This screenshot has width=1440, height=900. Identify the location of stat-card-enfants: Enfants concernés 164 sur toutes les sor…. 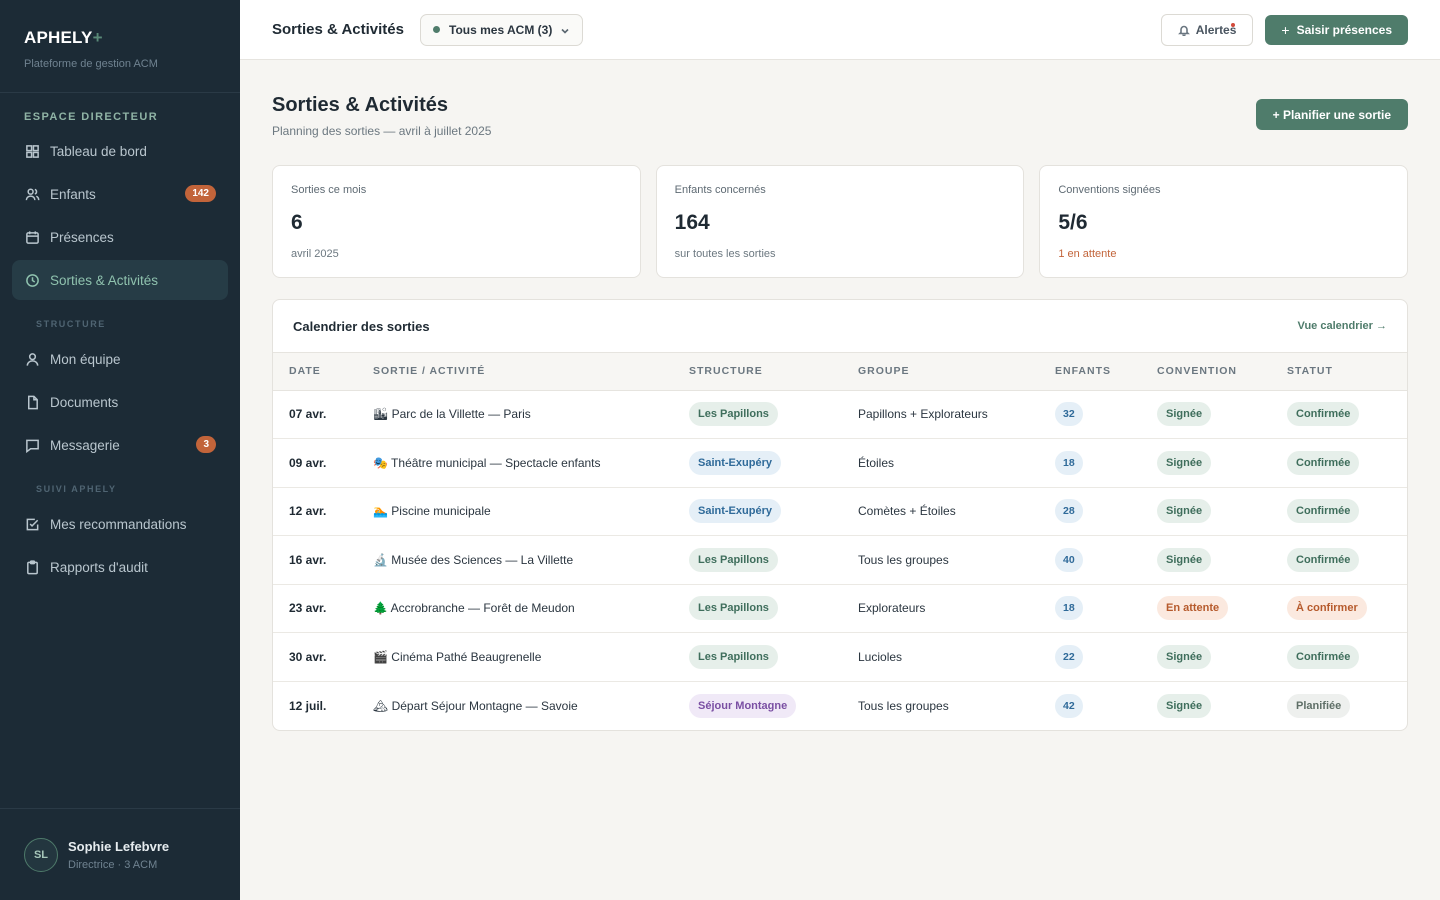
(840, 221).